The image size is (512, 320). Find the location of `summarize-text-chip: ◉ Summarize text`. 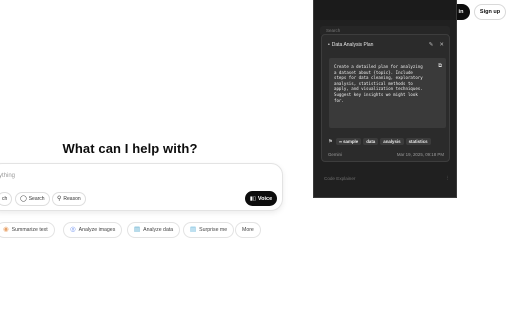

summarize-text-chip: ◉ Summarize text is located at coordinates (27, 230).